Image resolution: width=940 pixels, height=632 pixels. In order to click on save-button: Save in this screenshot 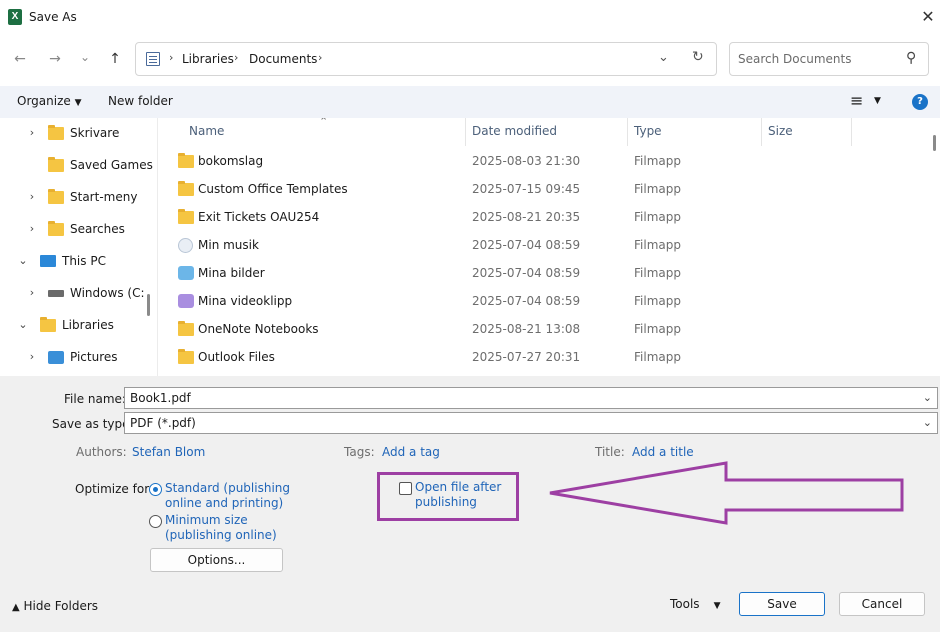, I will do `click(782, 604)`.